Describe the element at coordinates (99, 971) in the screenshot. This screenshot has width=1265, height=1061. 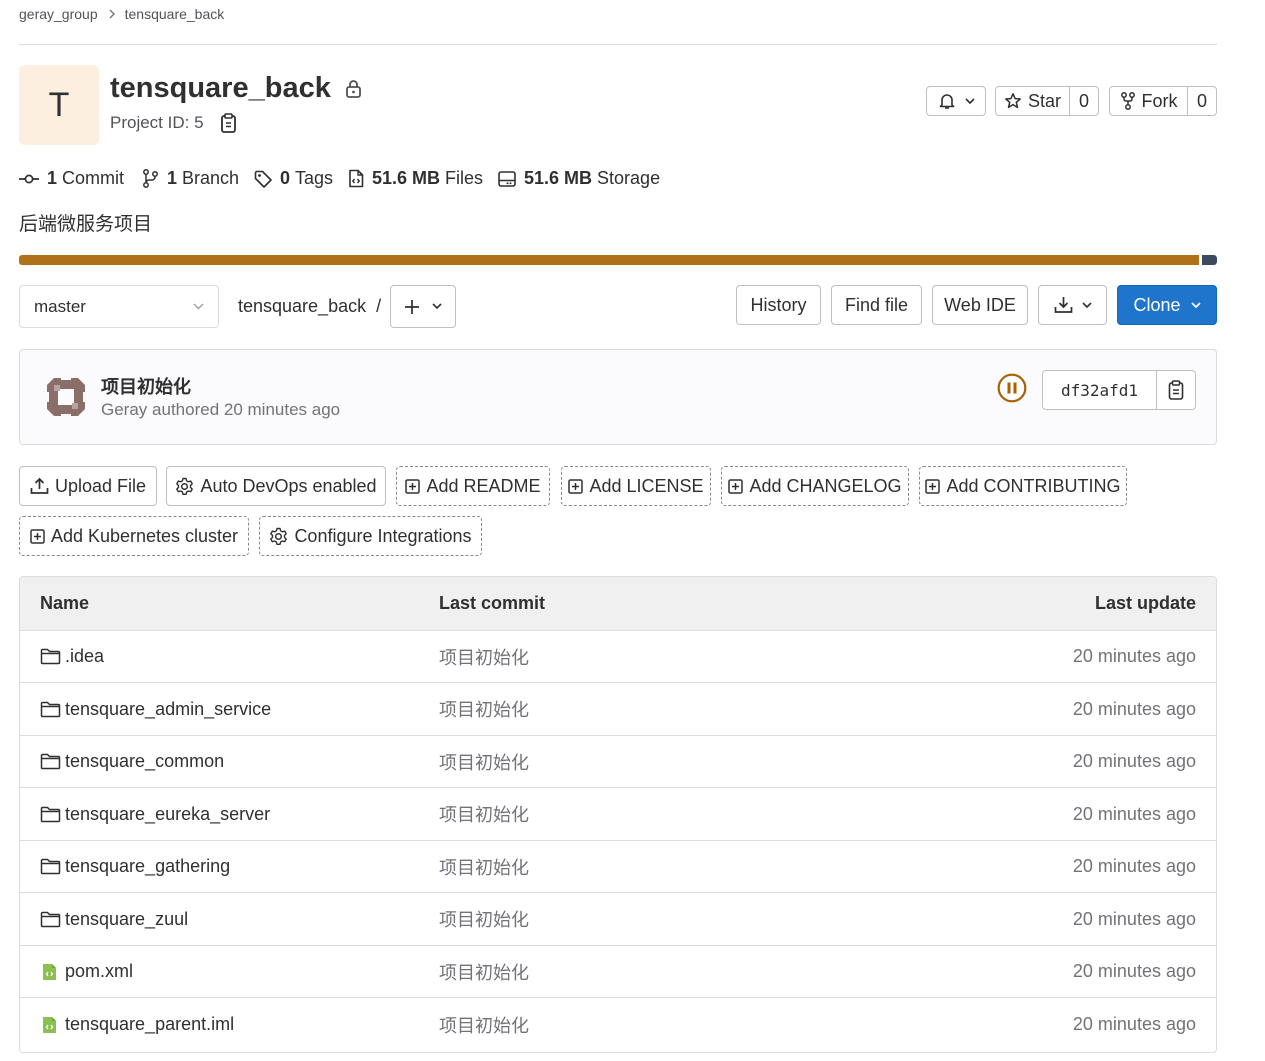
I see `file-name: pom.xml` at that location.